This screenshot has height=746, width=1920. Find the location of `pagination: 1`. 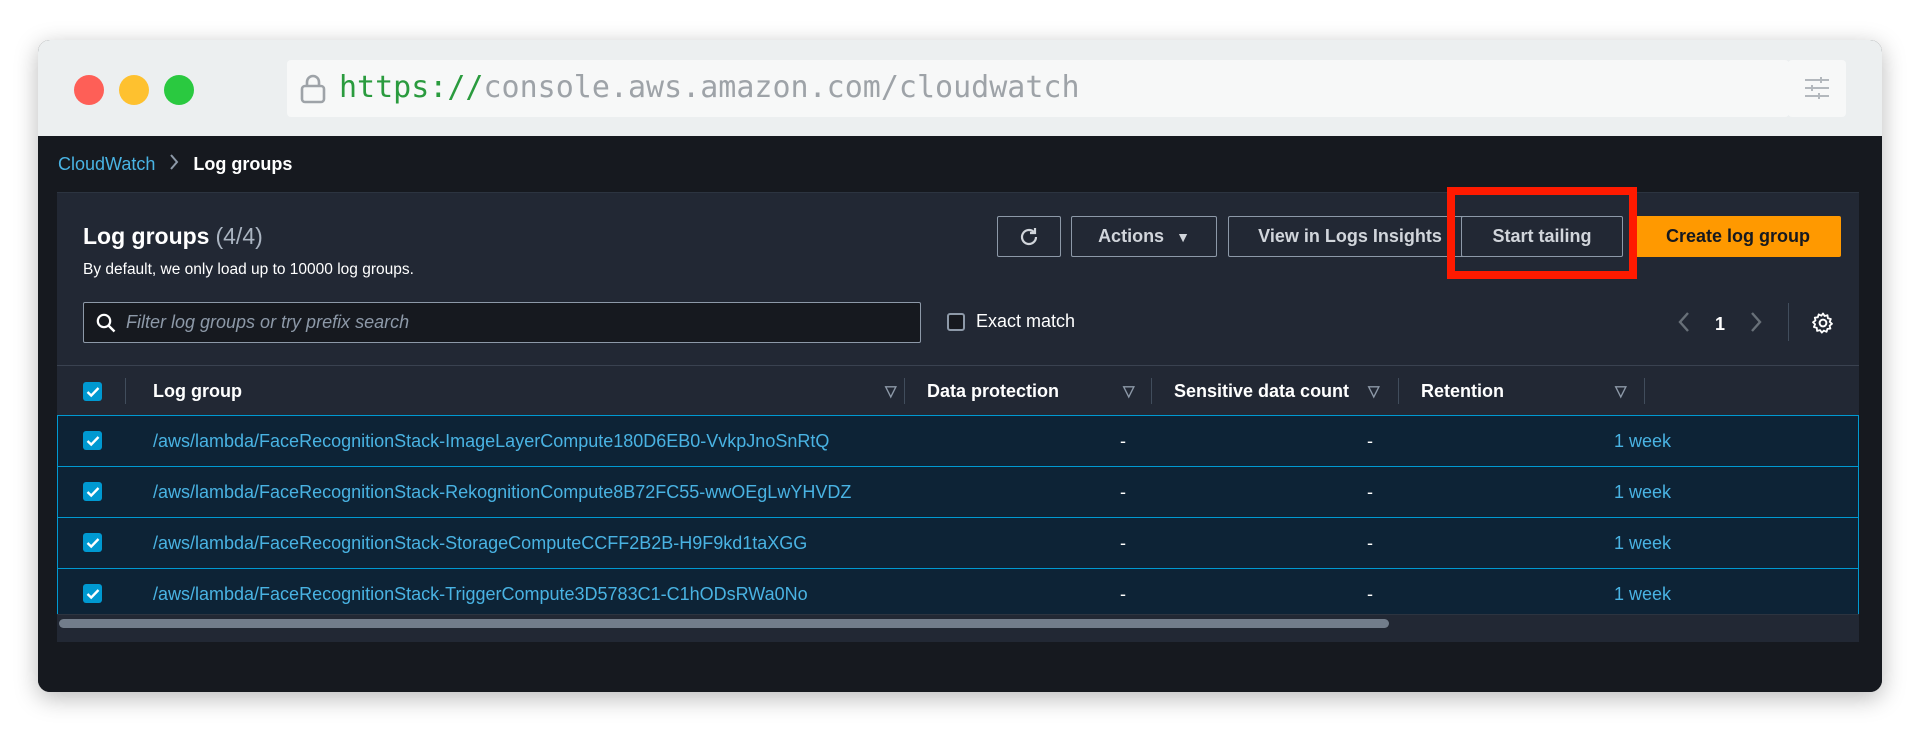

pagination: 1 is located at coordinates (1720, 324).